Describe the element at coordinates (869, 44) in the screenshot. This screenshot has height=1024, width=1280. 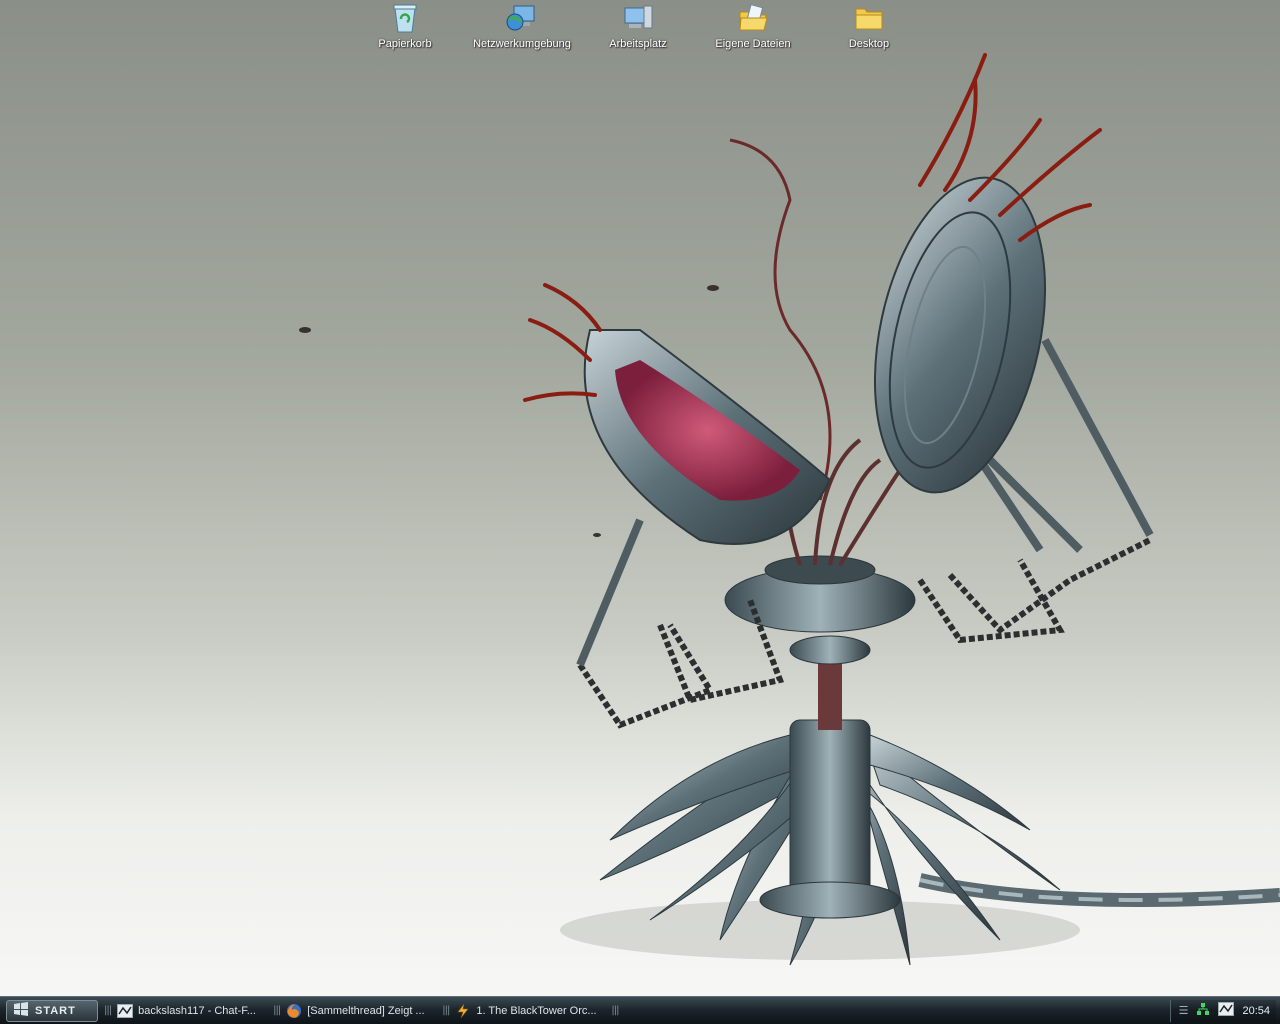
I see `desktop-icon-label: Desktop` at that location.